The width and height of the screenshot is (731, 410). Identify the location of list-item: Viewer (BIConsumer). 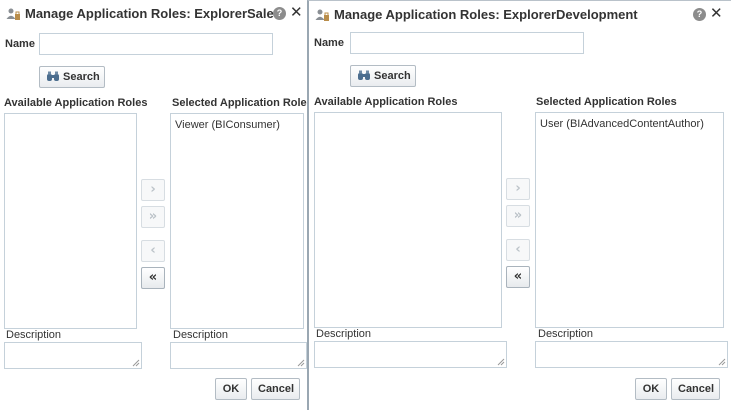
(227, 125).